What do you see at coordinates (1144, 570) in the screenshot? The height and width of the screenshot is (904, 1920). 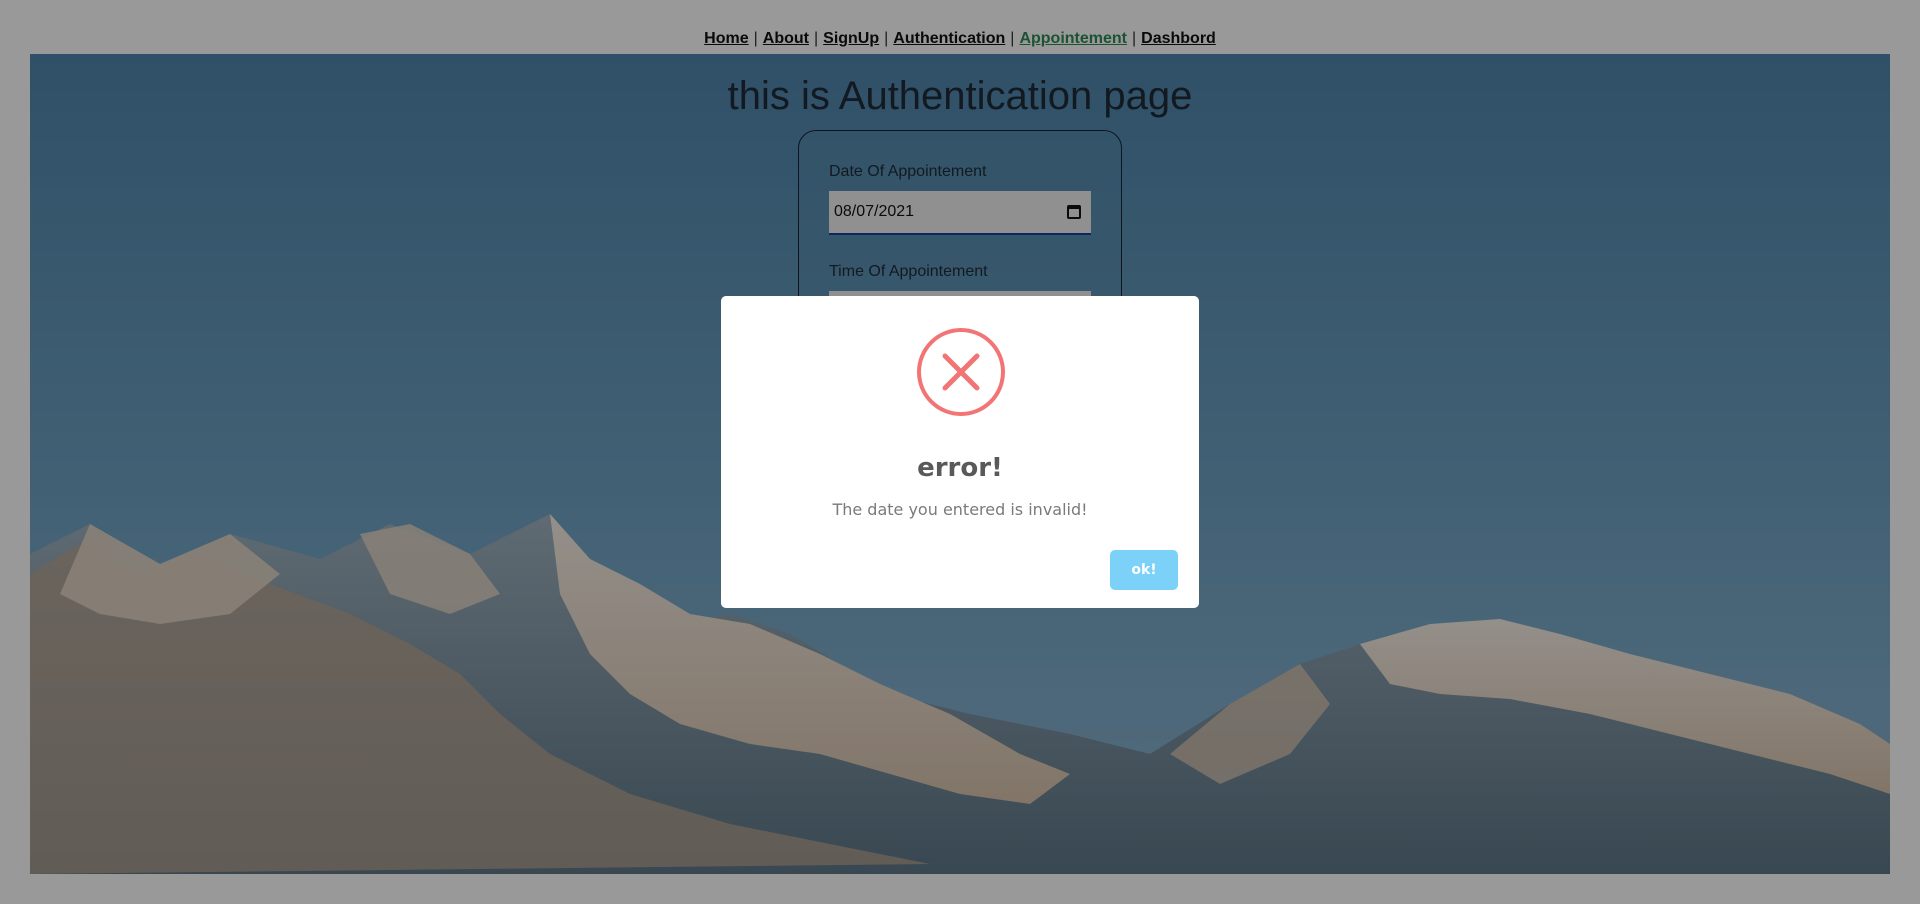 I see `ok-button: ok!` at bounding box center [1144, 570].